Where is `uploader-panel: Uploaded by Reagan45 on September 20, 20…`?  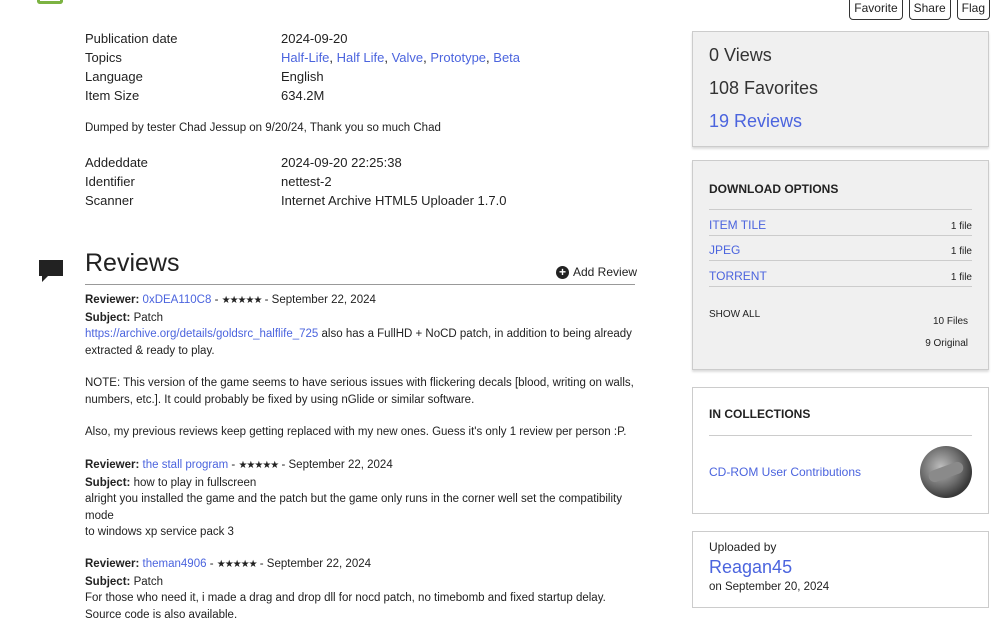 uploader-panel: Uploaded by Reagan45 on September 20, 20… is located at coordinates (840, 569).